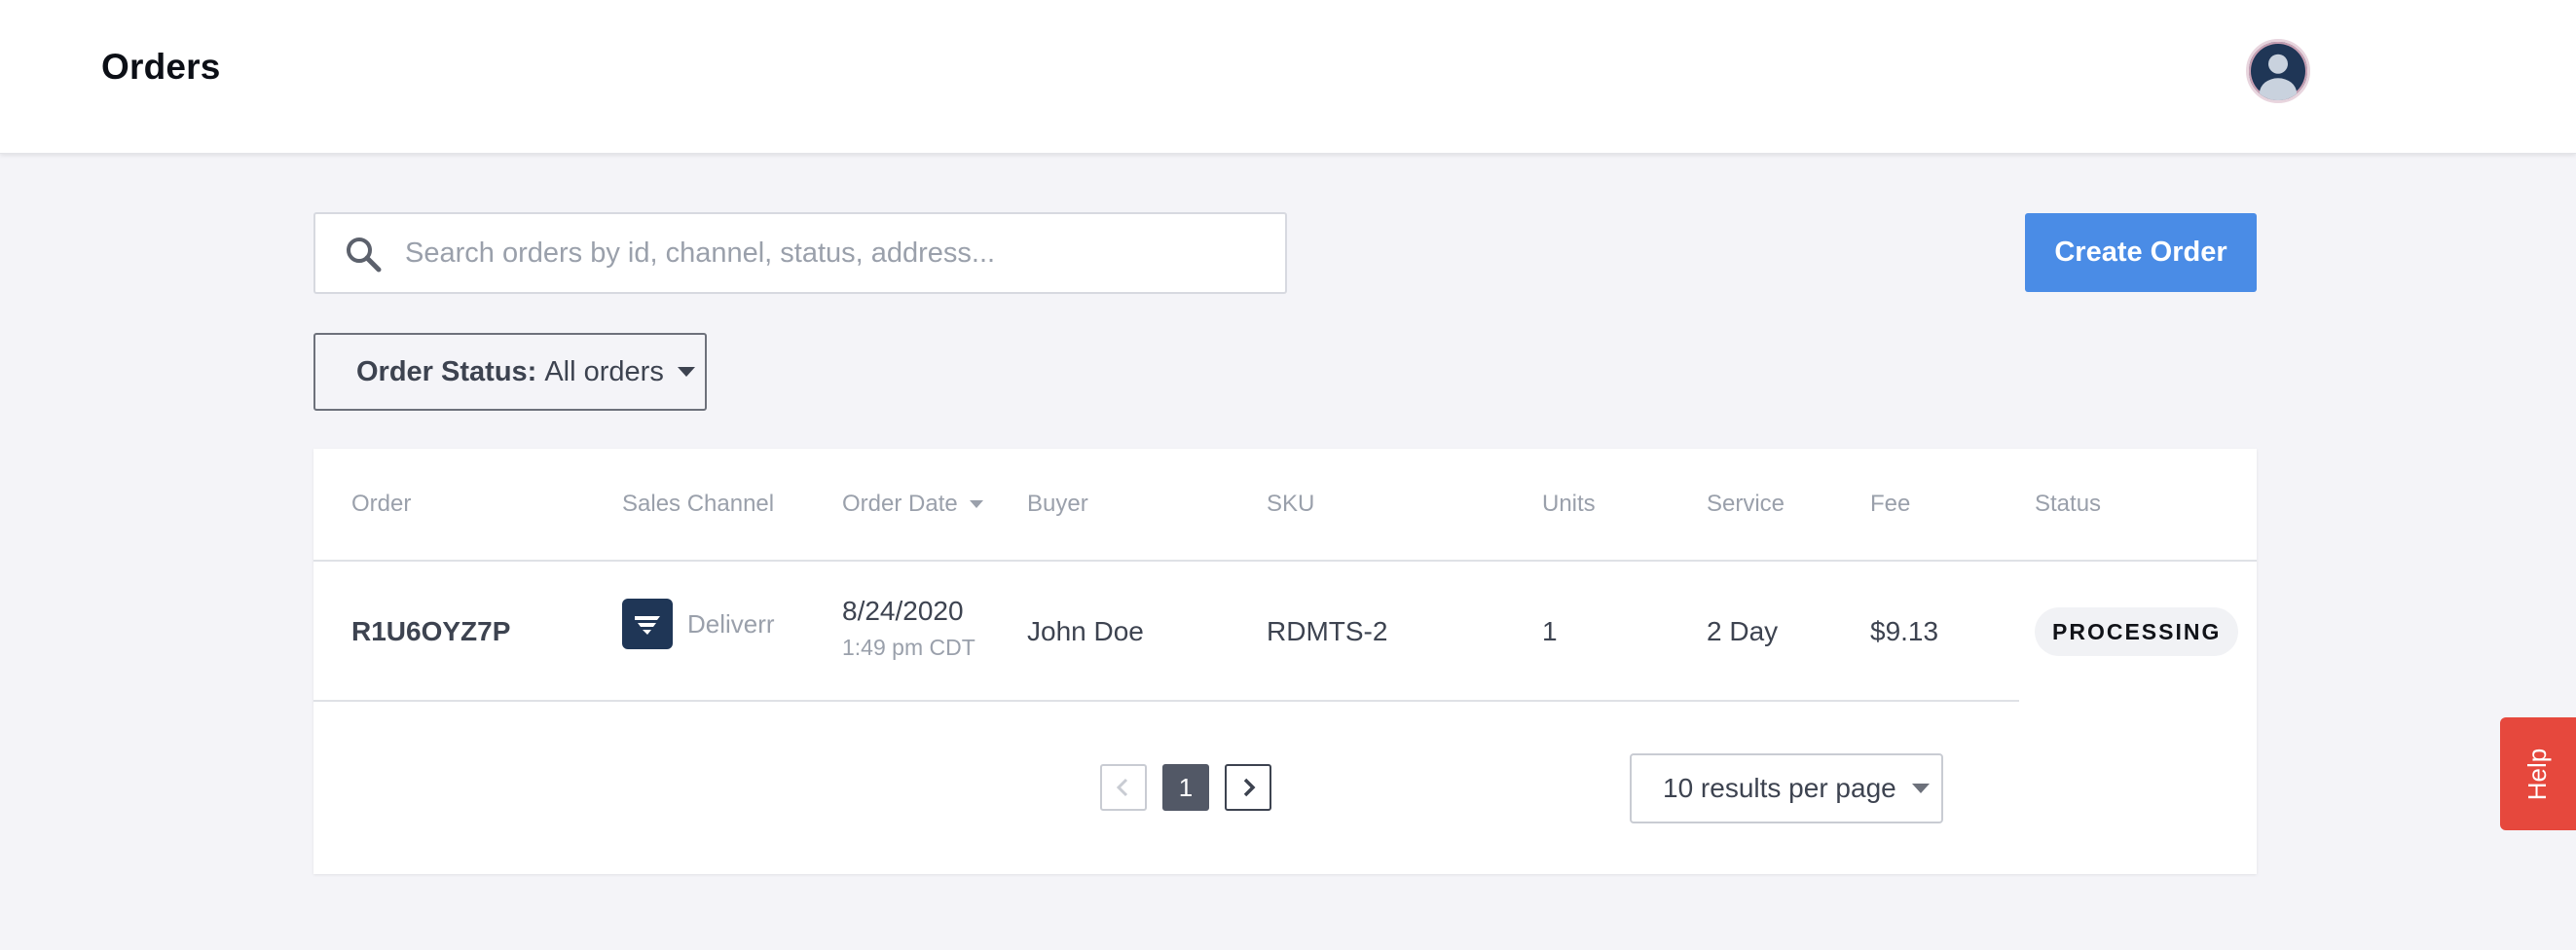 The image size is (2576, 950). What do you see at coordinates (698, 504) in the screenshot?
I see `column-header-sales-channel: Sales Channel` at bounding box center [698, 504].